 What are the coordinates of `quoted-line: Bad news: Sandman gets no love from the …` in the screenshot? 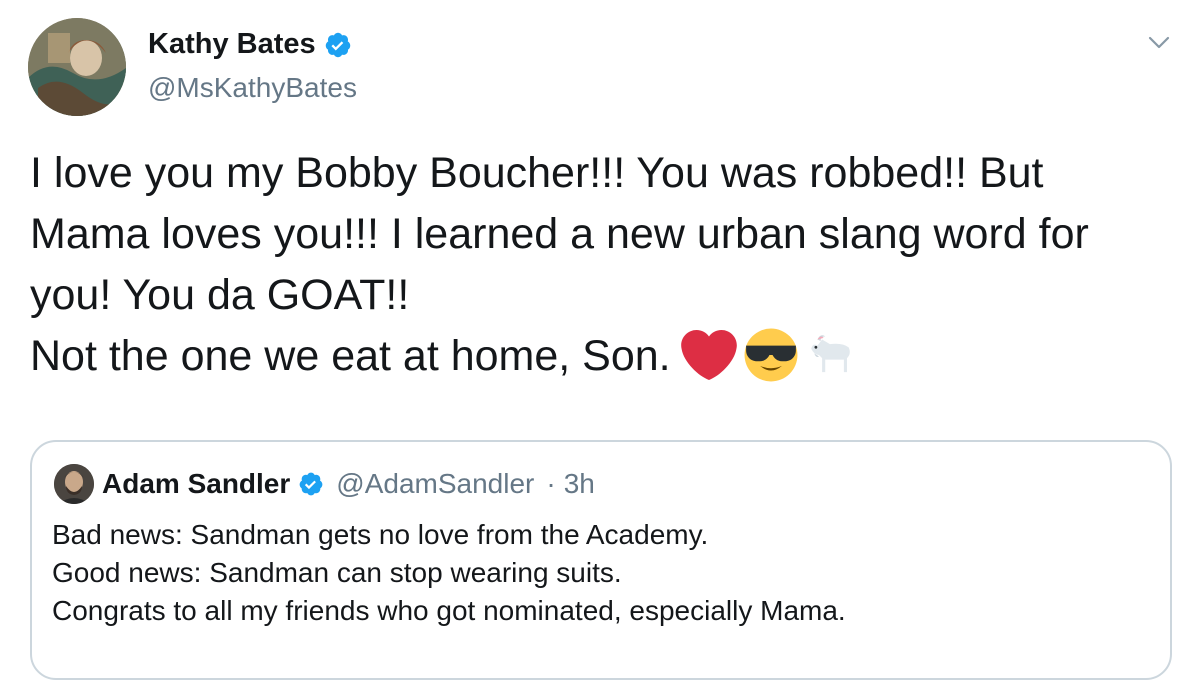 It's located at (380, 534).